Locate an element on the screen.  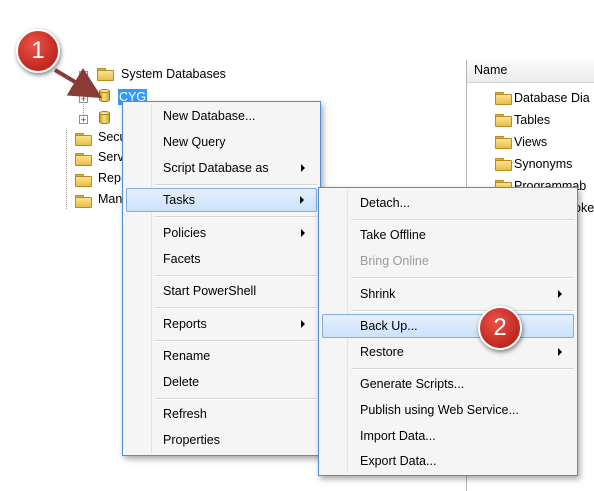
step-1-callout: 1 is located at coordinates (38, 51).